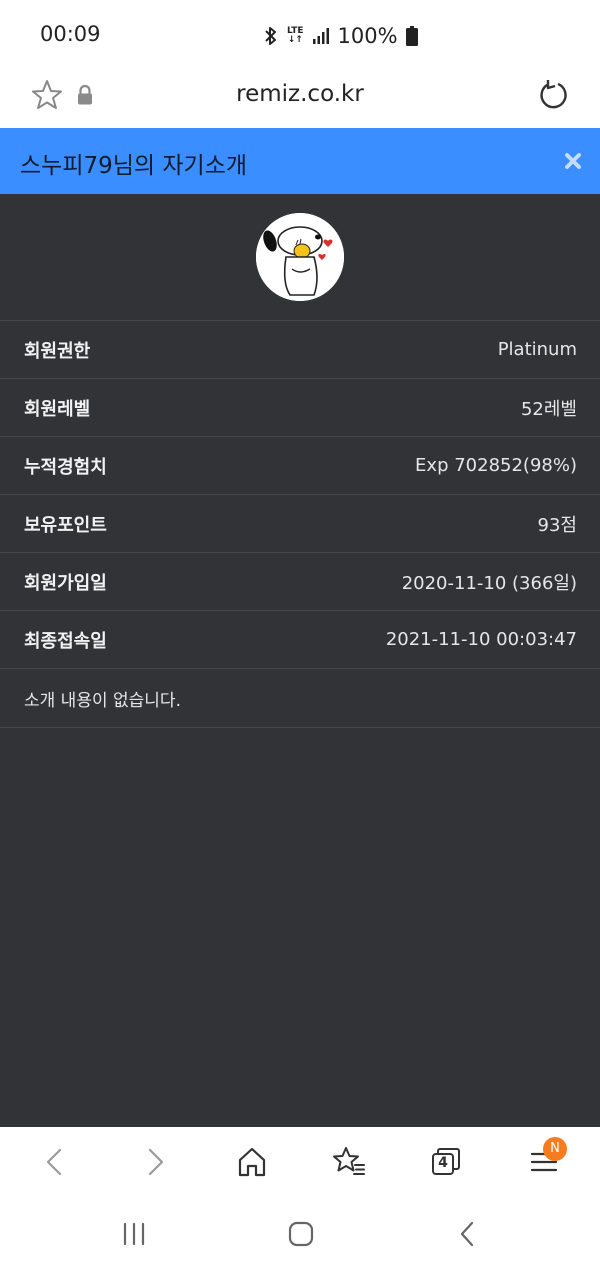 The width and height of the screenshot is (600, 1267). I want to click on signal-icon, so click(320, 36).